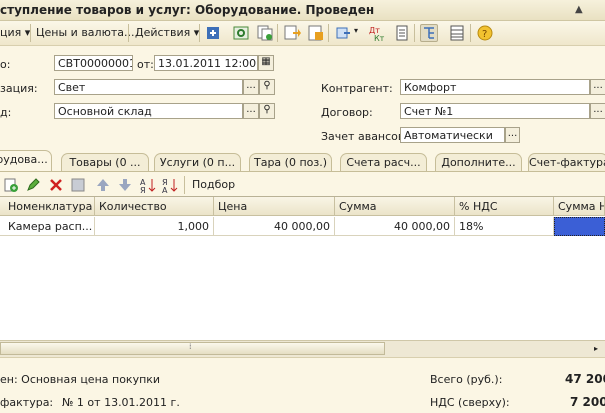  What do you see at coordinates (154, 226) in the screenshot?
I see `cell-quantity: 1,000` at bounding box center [154, 226].